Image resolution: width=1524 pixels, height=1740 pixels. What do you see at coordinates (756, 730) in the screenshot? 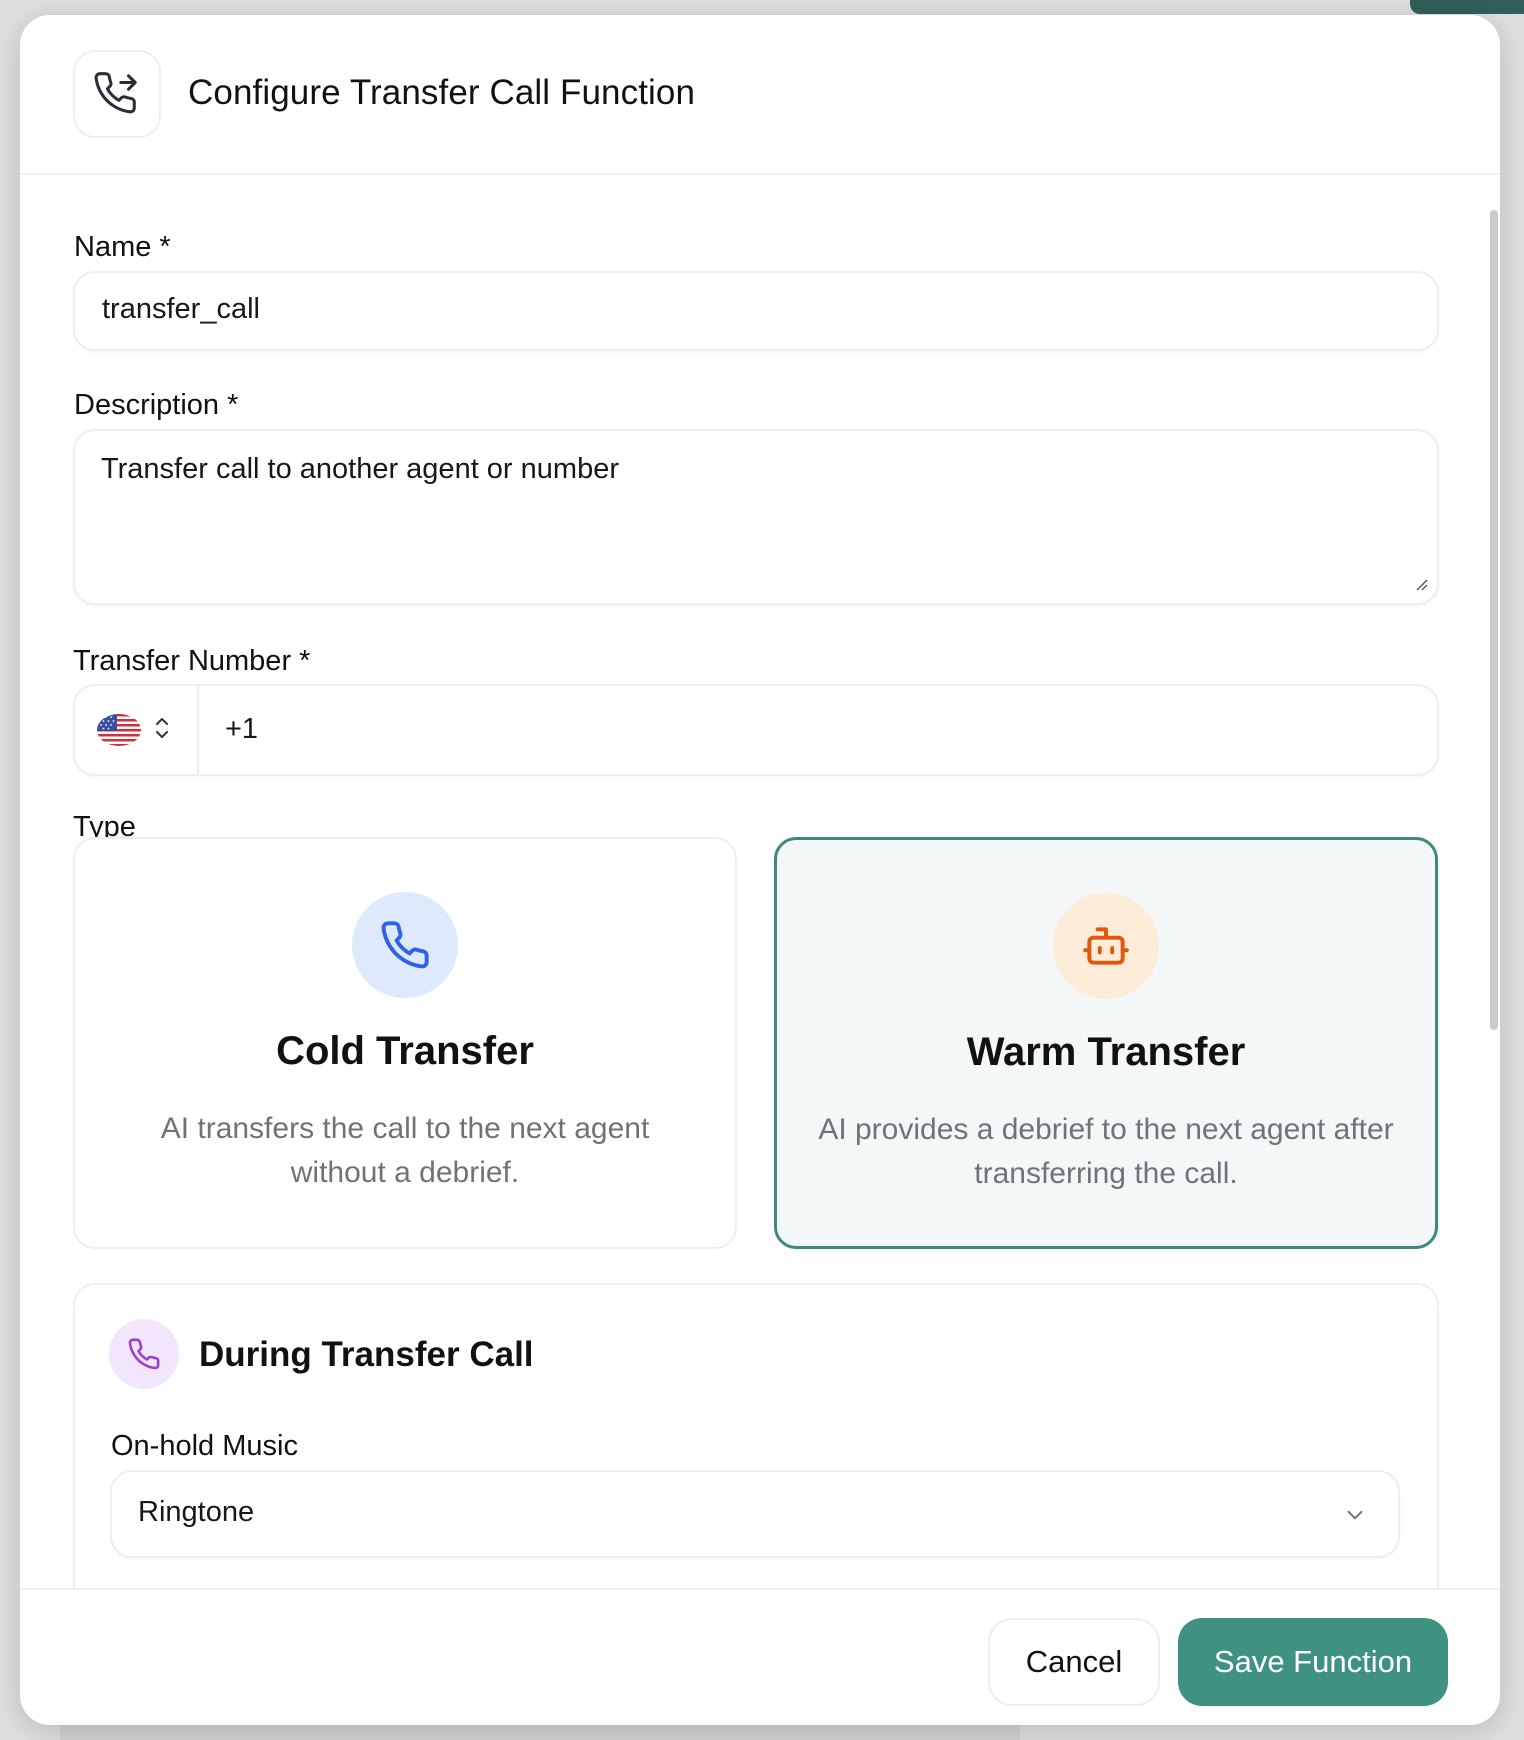
I see `transfer-number-field: +1` at bounding box center [756, 730].